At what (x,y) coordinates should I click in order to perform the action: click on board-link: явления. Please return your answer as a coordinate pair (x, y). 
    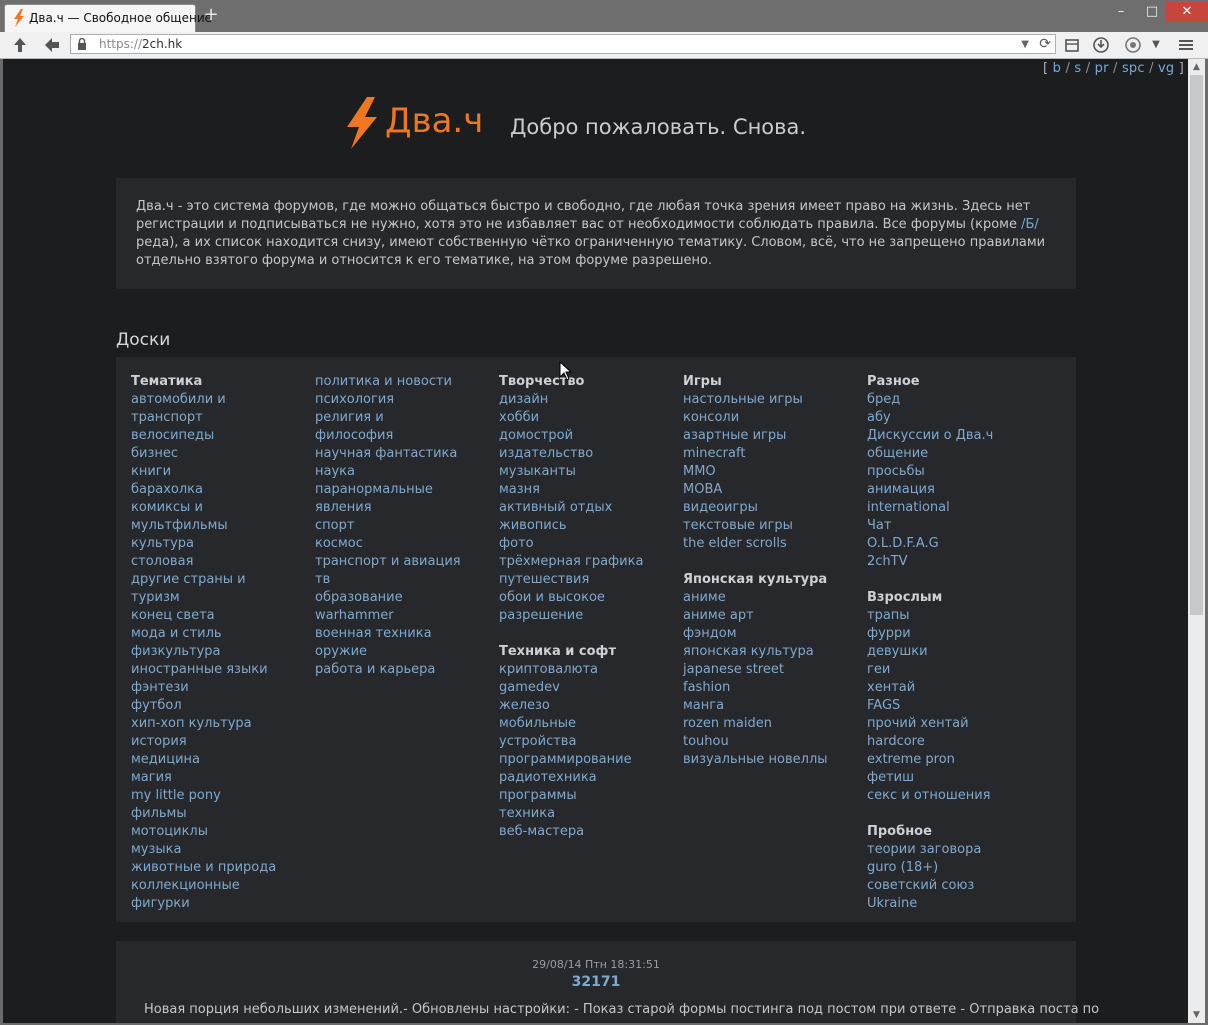
    Looking at the image, I should click on (405, 508).